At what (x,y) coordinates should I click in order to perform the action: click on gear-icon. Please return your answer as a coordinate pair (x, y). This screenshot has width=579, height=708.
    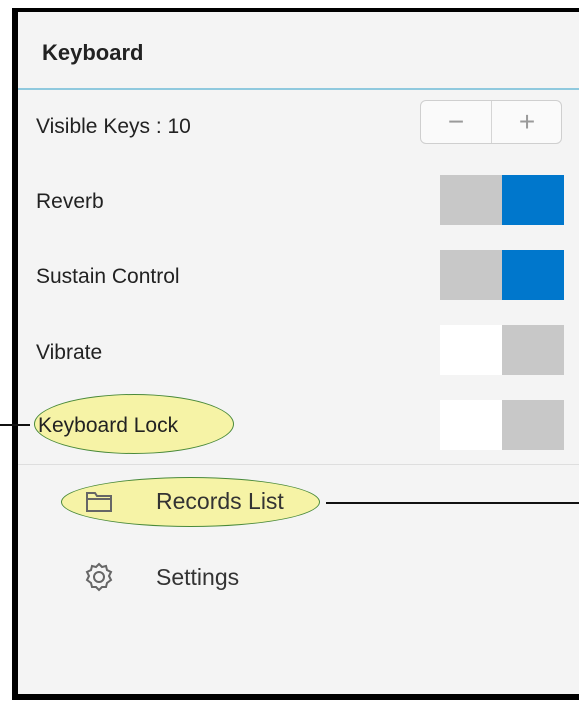
    Looking at the image, I should click on (99, 577).